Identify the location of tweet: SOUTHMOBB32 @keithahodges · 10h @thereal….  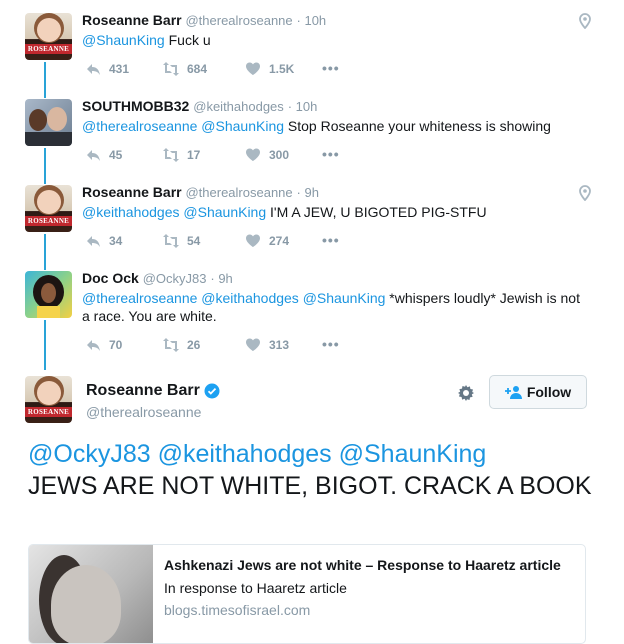
(312, 131).